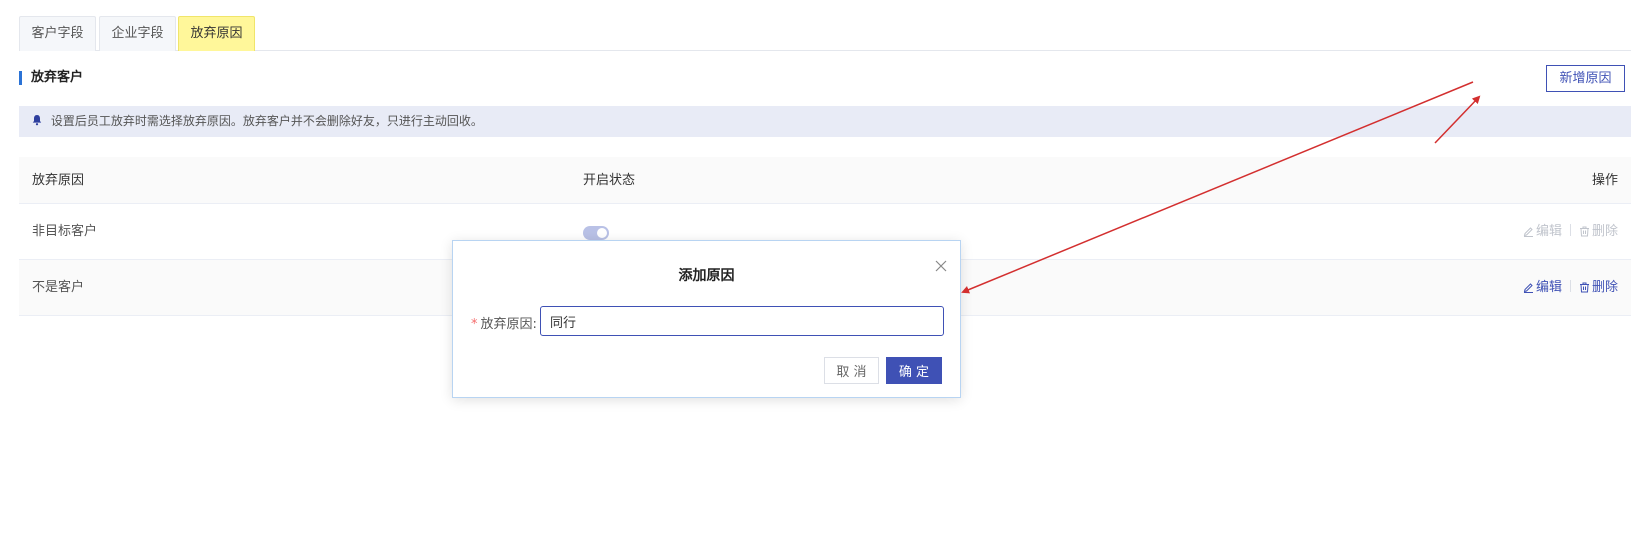  I want to click on table-header: 放弃原因 开启状态 操作, so click(825, 180).